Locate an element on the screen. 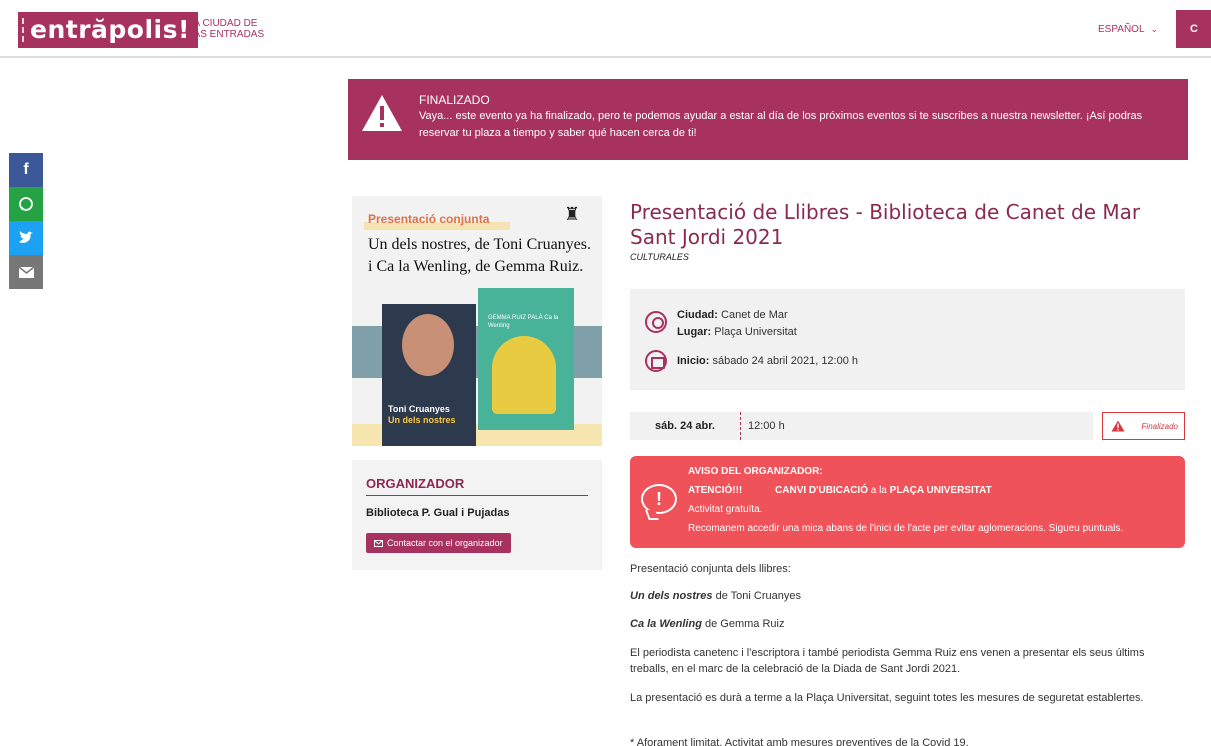 The width and height of the screenshot is (1211, 746). language-selector: ESPAÑOL ⌄ is located at coordinates (1128, 29).